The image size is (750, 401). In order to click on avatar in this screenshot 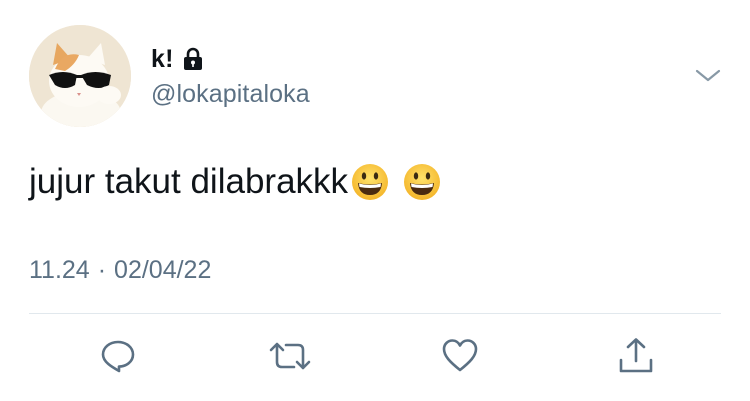, I will do `click(80, 76)`.